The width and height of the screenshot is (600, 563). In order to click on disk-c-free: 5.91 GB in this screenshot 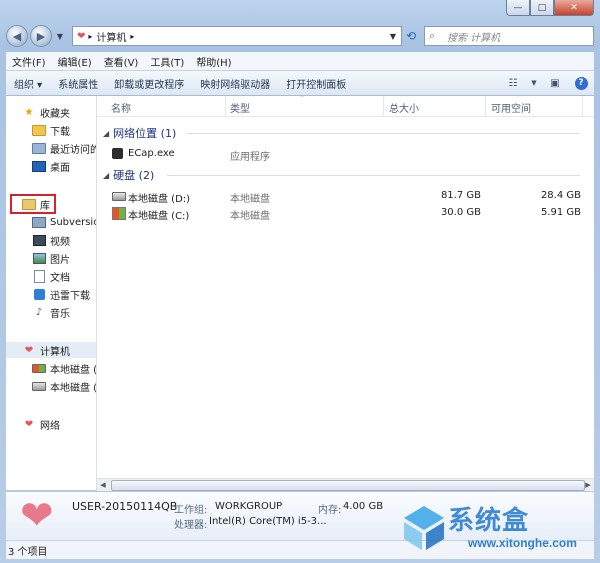, I will do `click(560, 212)`.